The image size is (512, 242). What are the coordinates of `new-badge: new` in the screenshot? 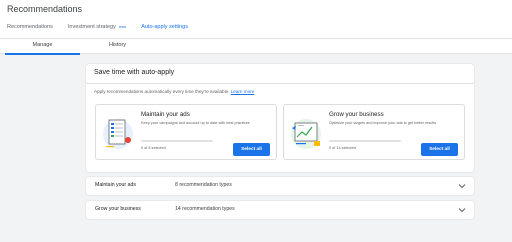 It's located at (122, 26).